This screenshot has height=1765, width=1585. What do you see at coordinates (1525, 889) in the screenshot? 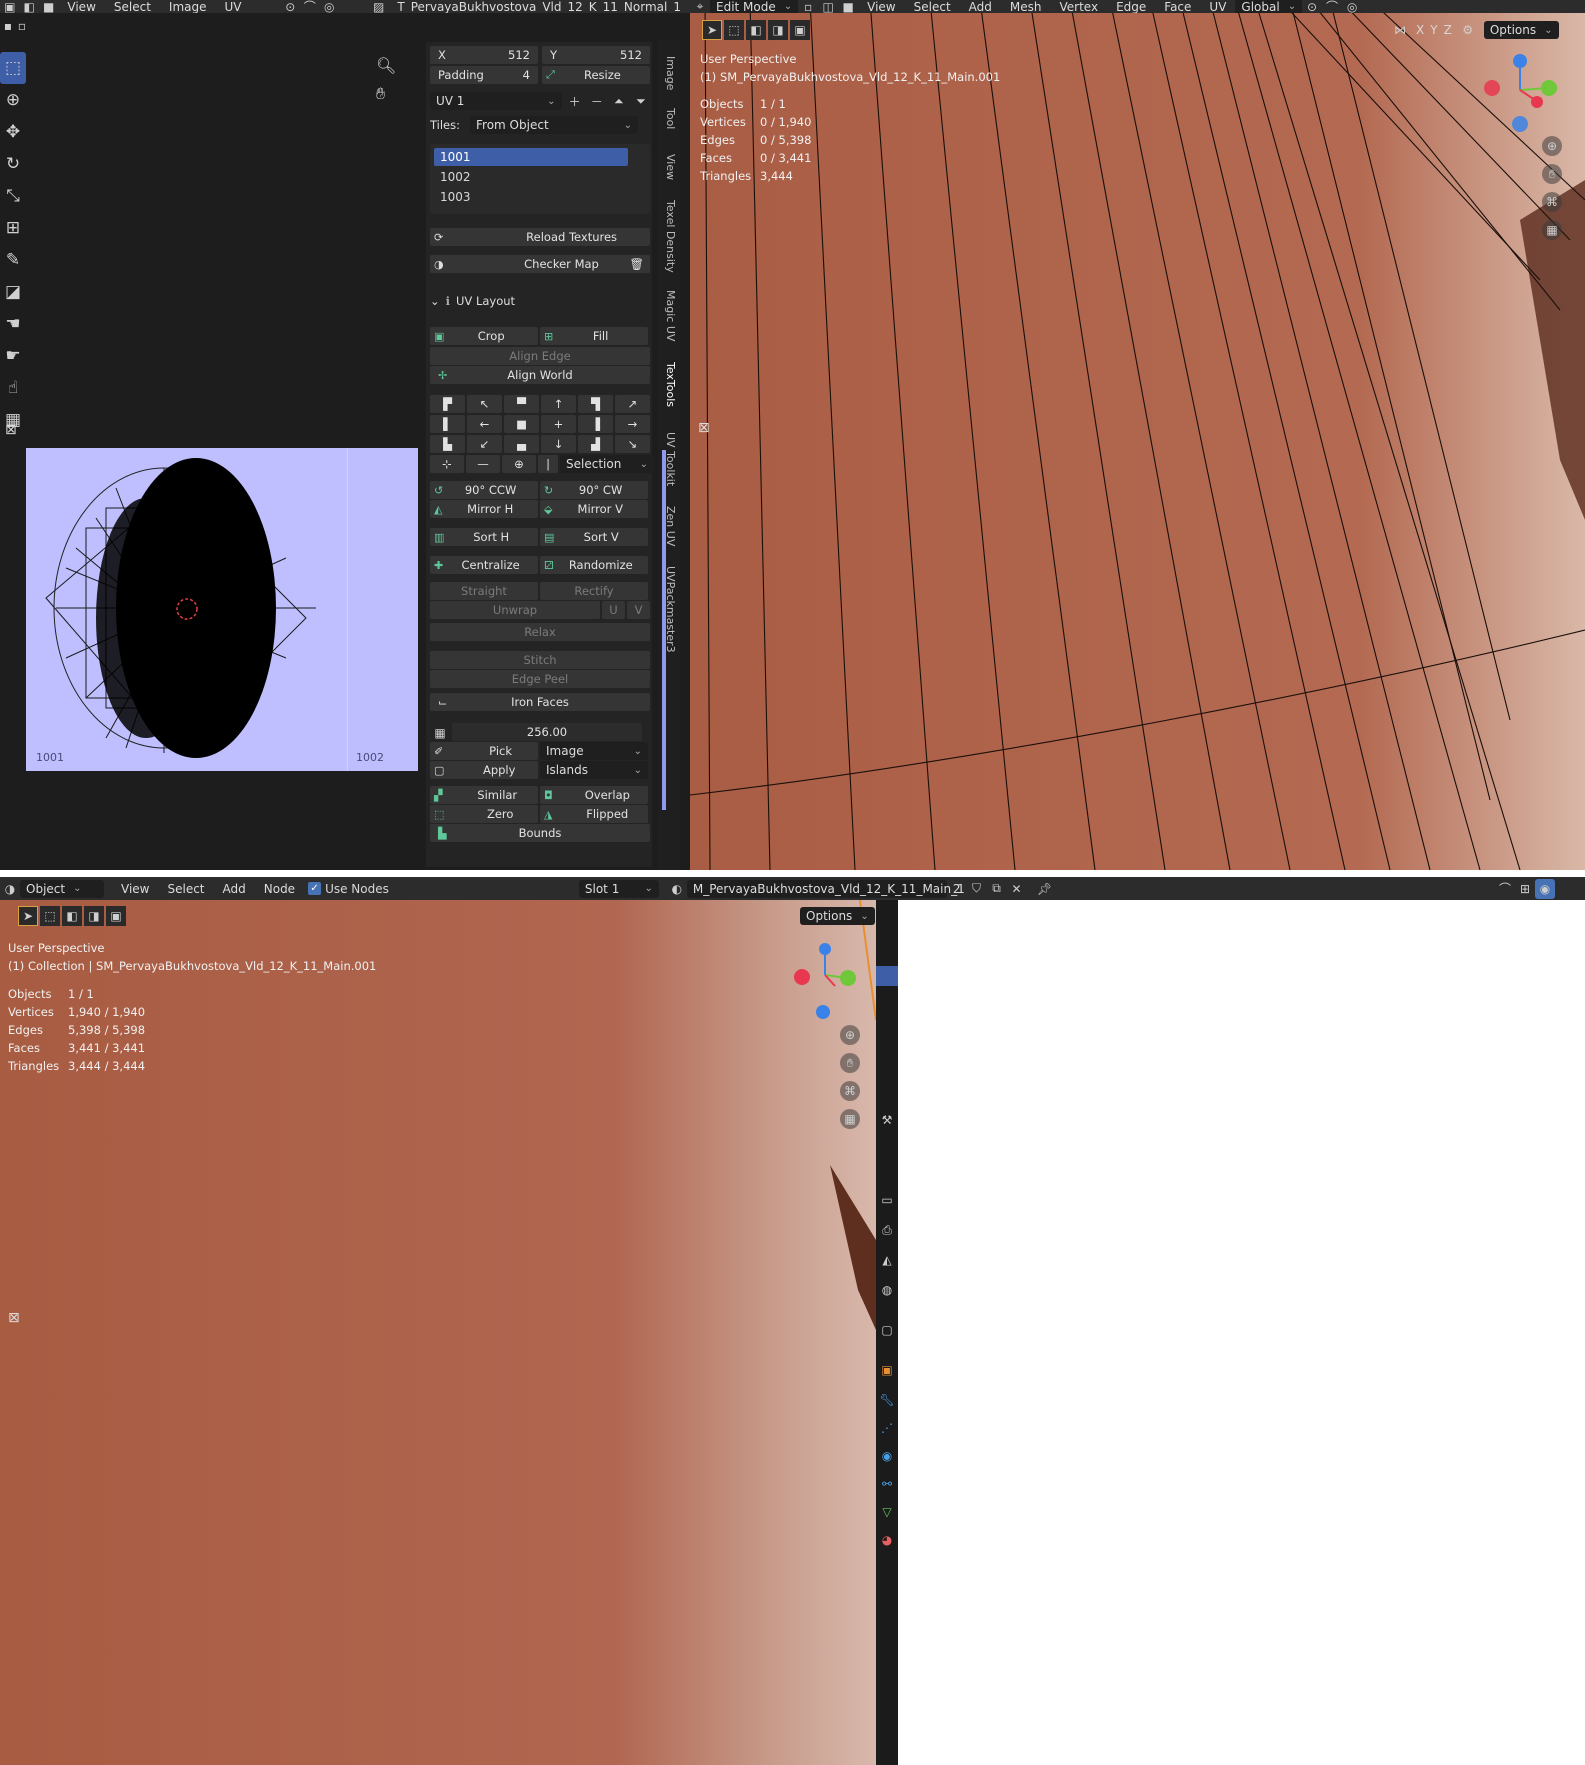
I see `overlay-icon: ⊞` at bounding box center [1525, 889].